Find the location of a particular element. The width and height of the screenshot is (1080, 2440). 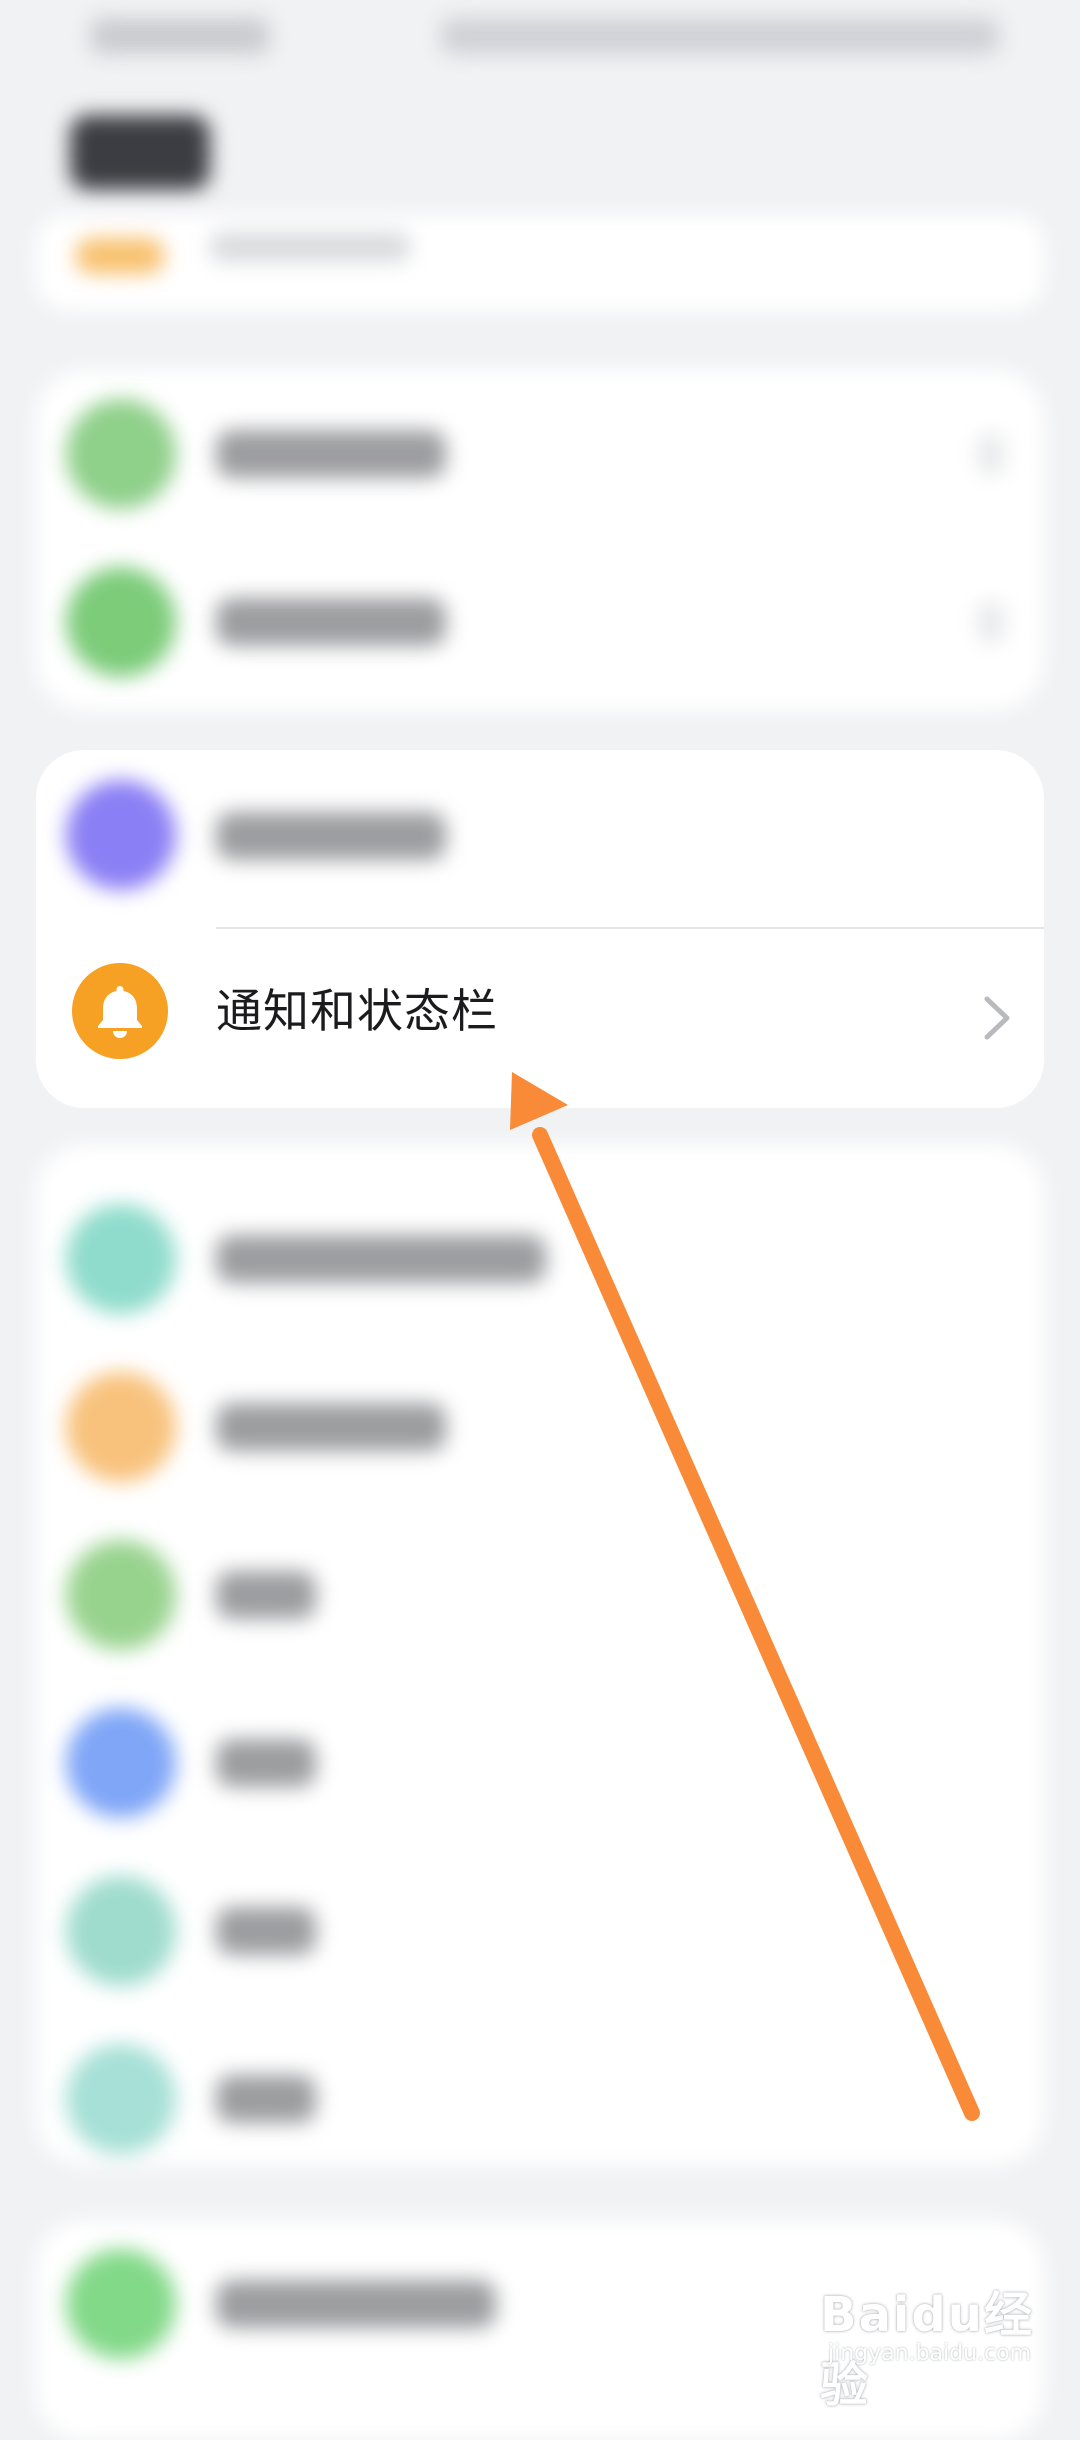

search-bar is located at coordinates (540, 262).